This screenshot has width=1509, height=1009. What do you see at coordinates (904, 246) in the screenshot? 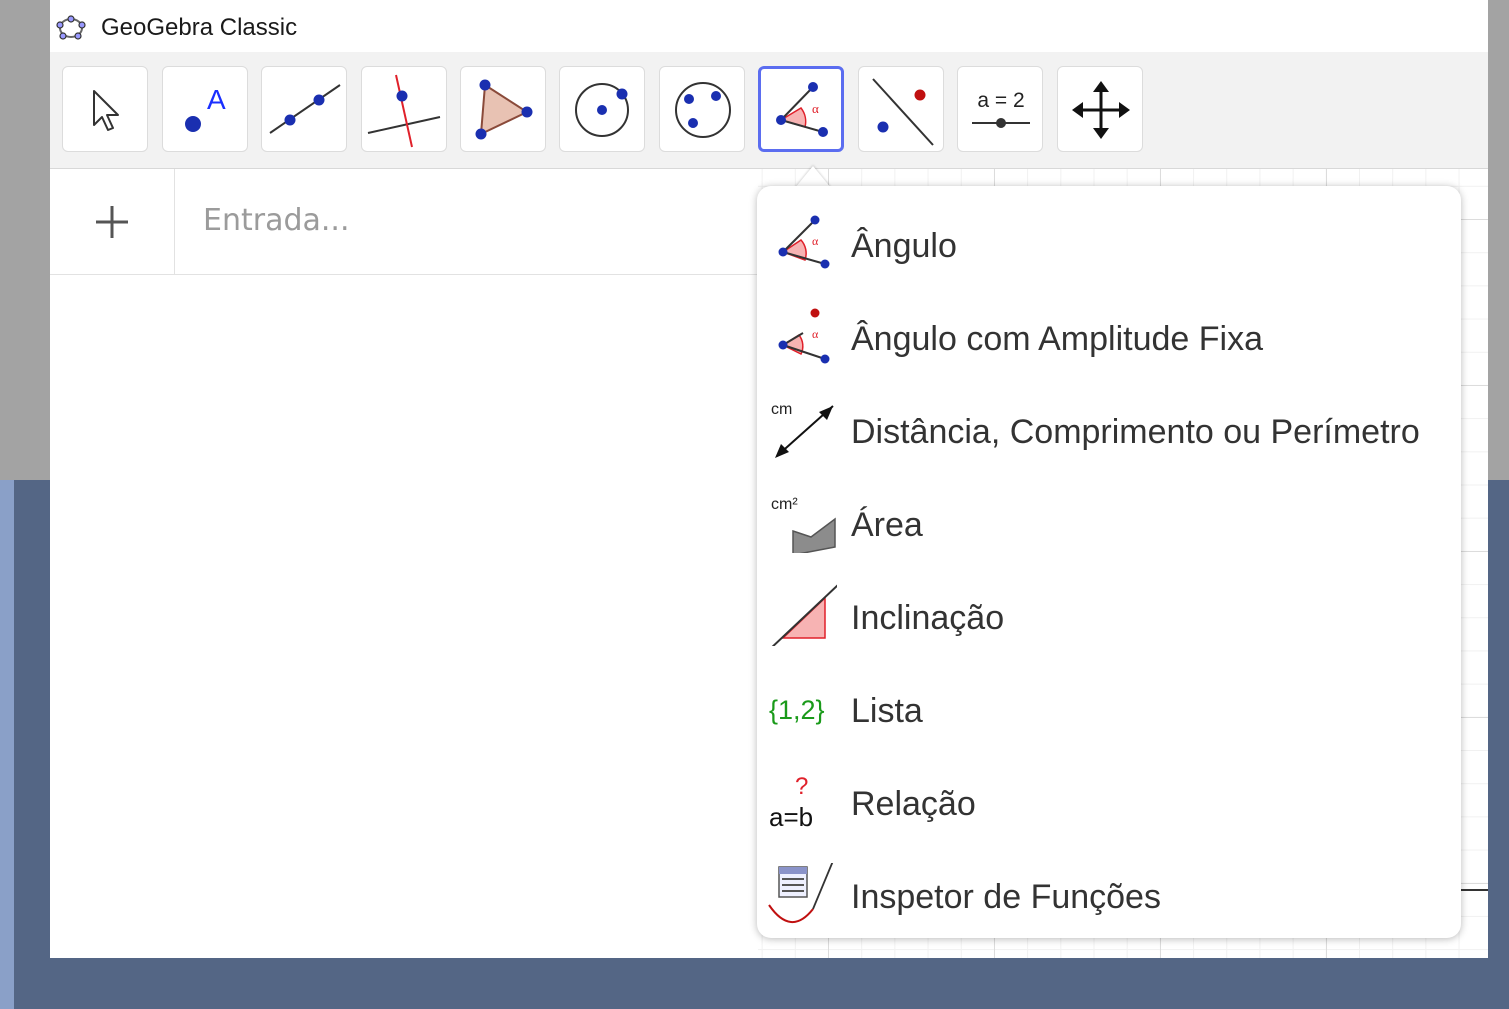
I see `menu-item-label: Ângulo` at bounding box center [904, 246].